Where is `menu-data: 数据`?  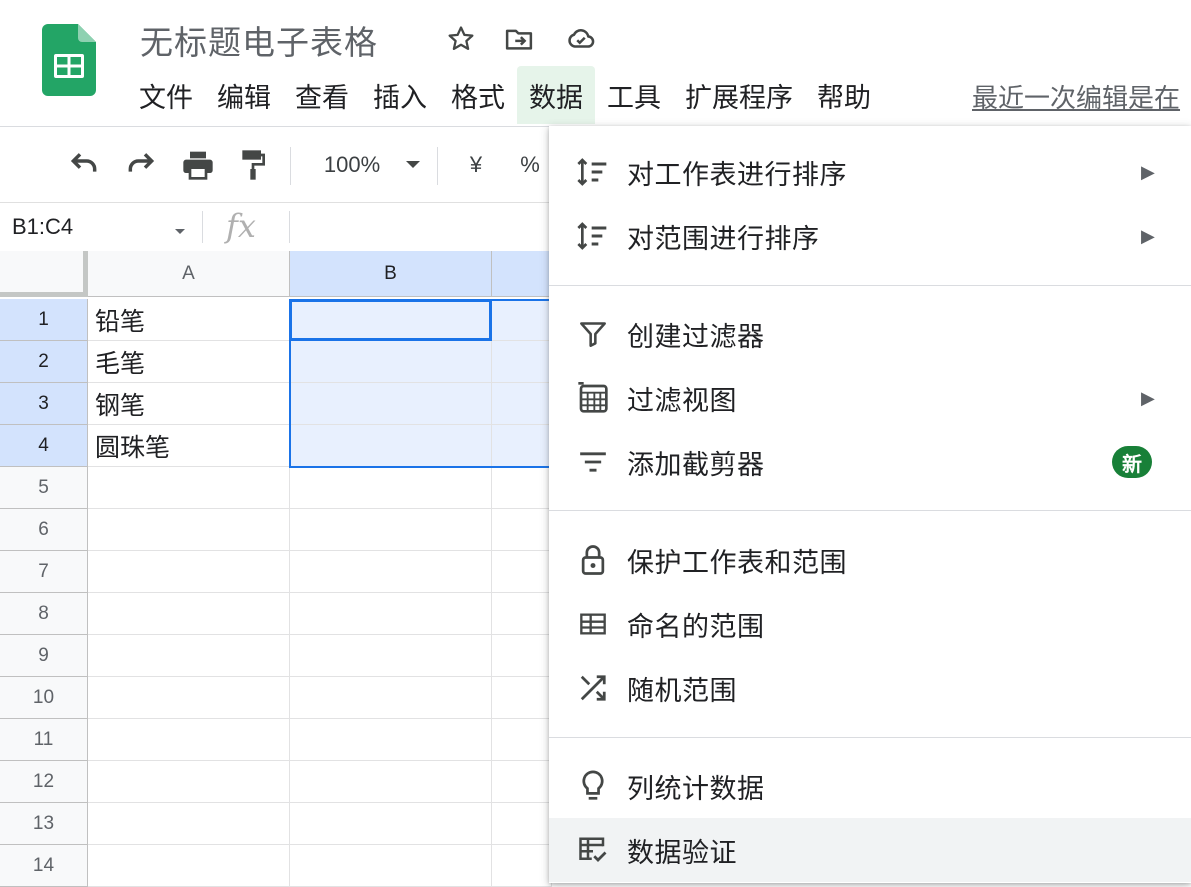 menu-data: 数据 is located at coordinates (556, 95).